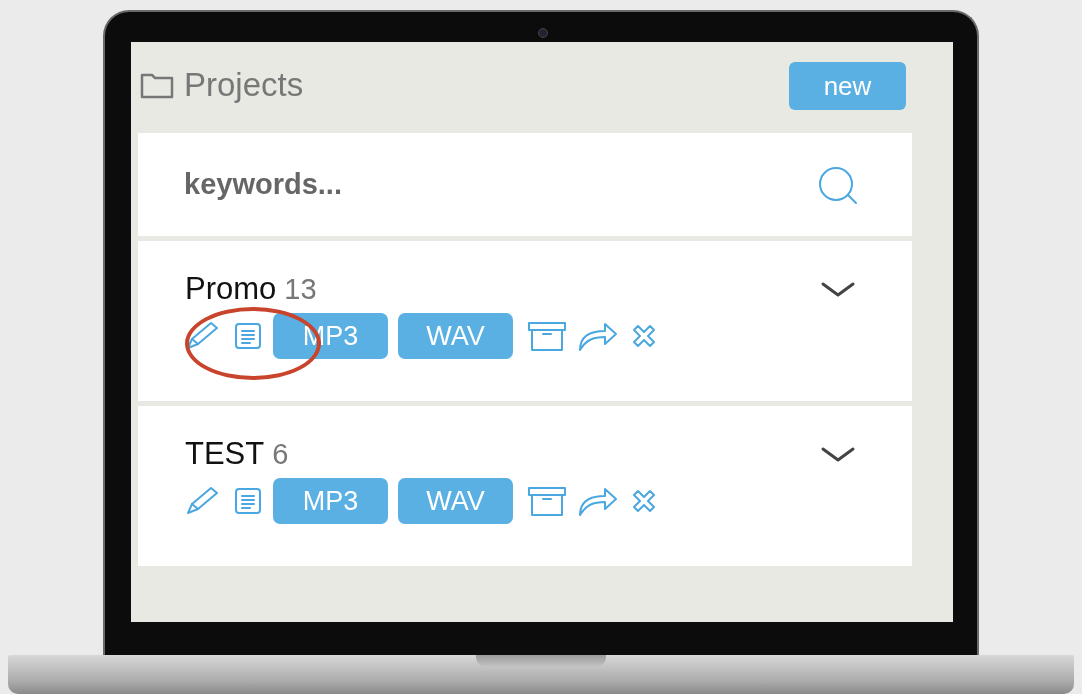 Image resolution: width=1082 pixels, height=694 pixels. What do you see at coordinates (330, 501) in the screenshot?
I see `format-button: MP3` at bounding box center [330, 501].